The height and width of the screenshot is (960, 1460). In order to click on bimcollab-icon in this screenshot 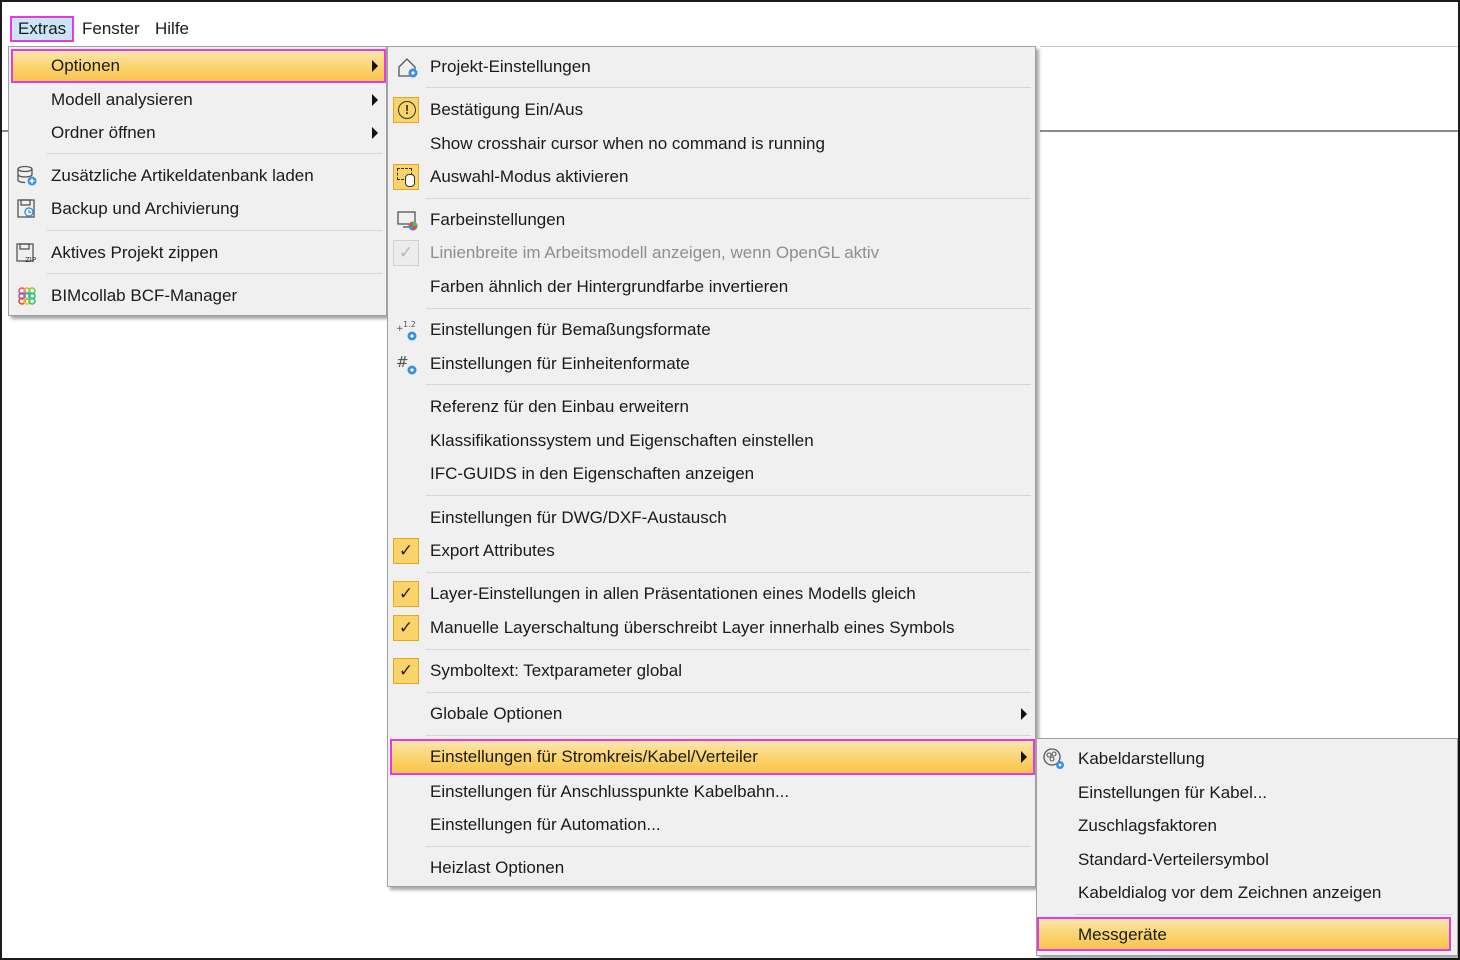, I will do `click(27, 296)`.